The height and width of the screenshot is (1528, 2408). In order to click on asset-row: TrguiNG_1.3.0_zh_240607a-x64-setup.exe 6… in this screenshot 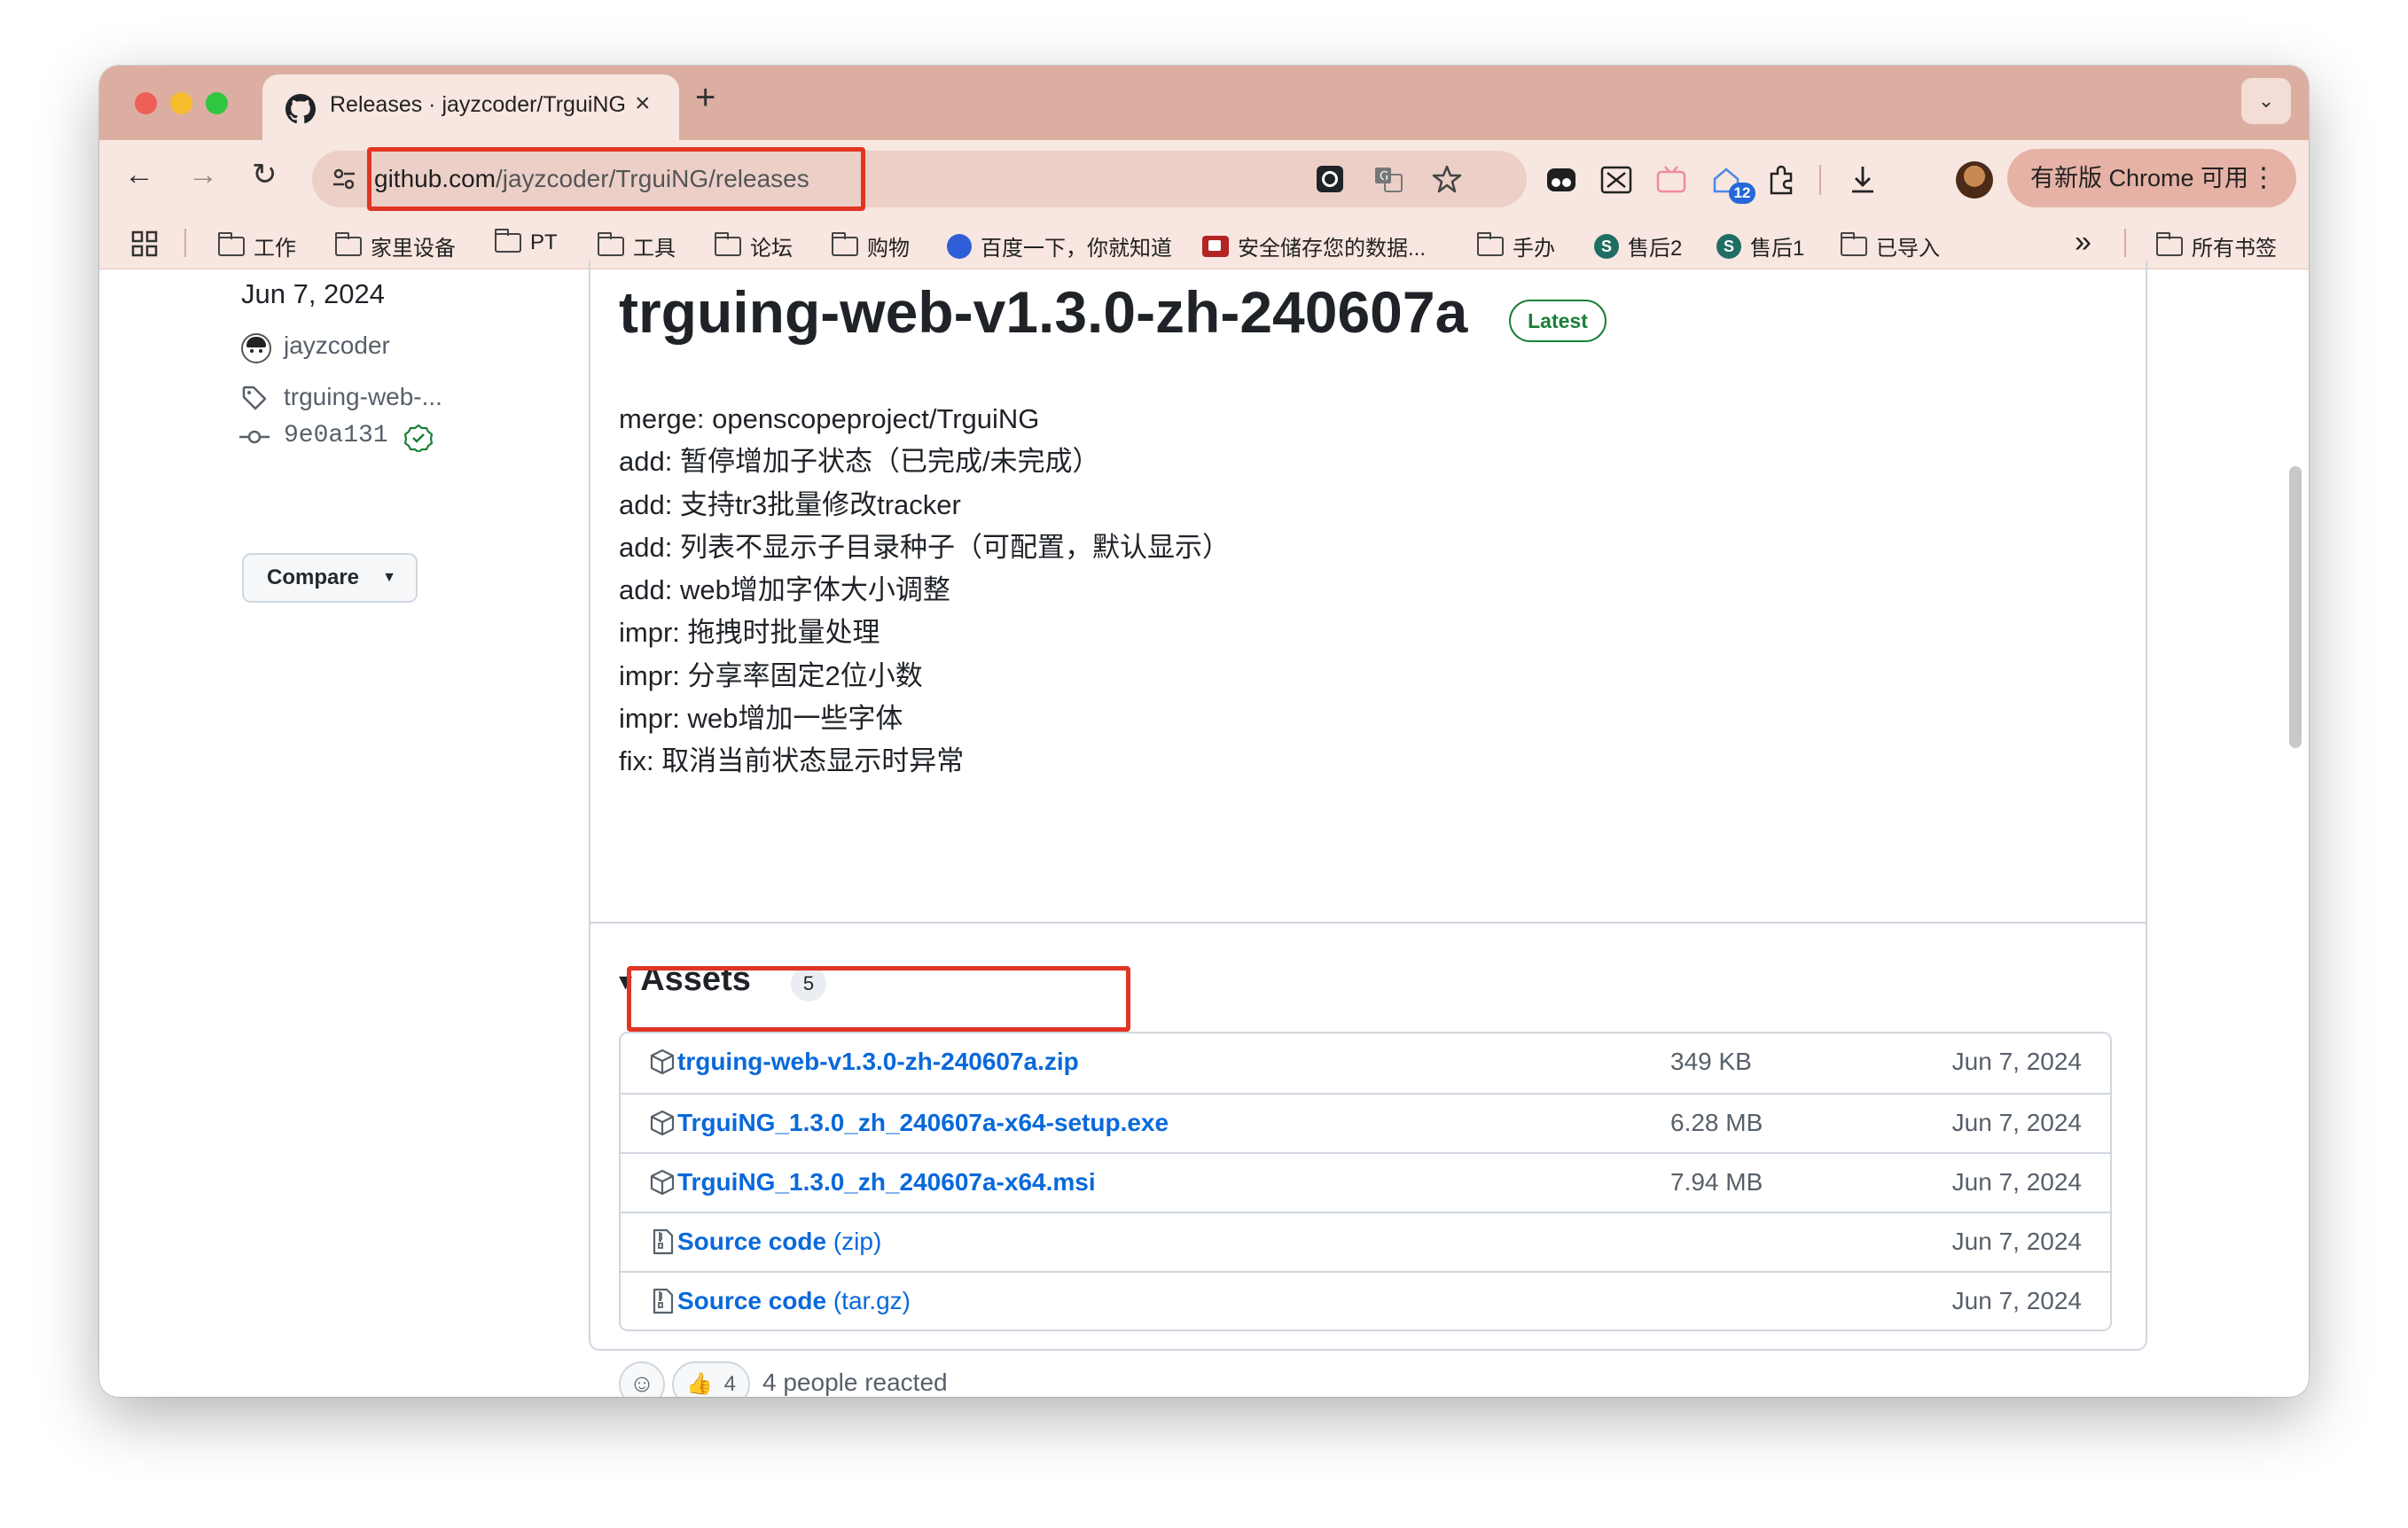, I will do `click(1365, 1123)`.